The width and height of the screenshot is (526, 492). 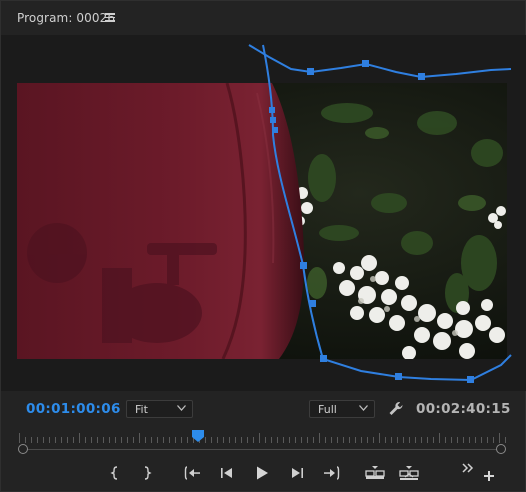 I want to click on in-point-handle, so click(x=23, y=449).